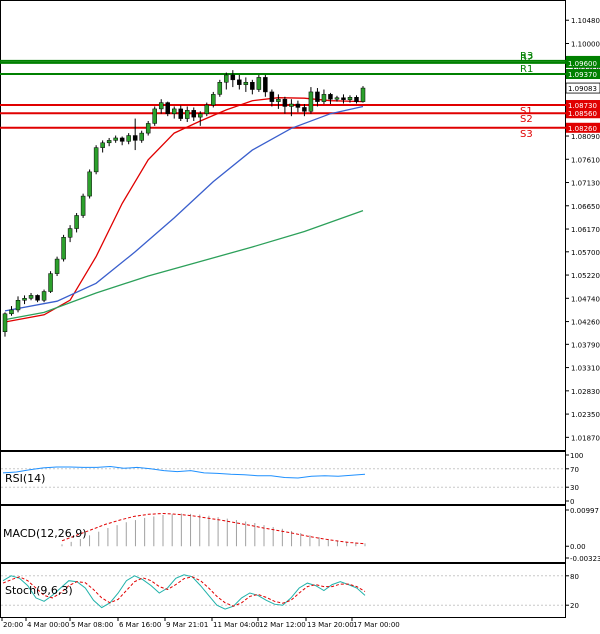 The image size is (600, 634). What do you see at coordinates (585, 160) in the screenshot?
I see `price-tick-label: 1.07610` at bounding box center [585, 160].